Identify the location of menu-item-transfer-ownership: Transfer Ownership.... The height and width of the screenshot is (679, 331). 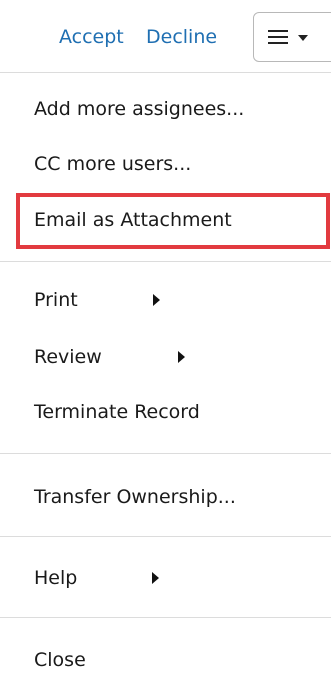
(165, 496).